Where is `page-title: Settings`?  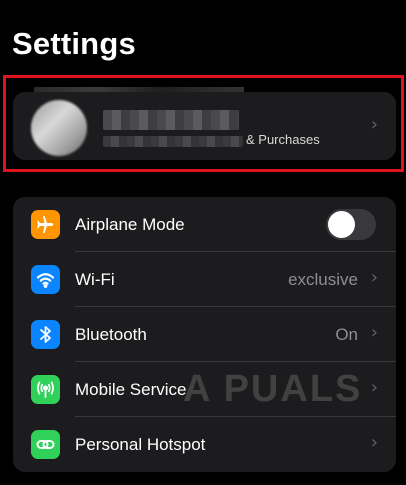
page-title: Settings is located at coordinates (74, 43).